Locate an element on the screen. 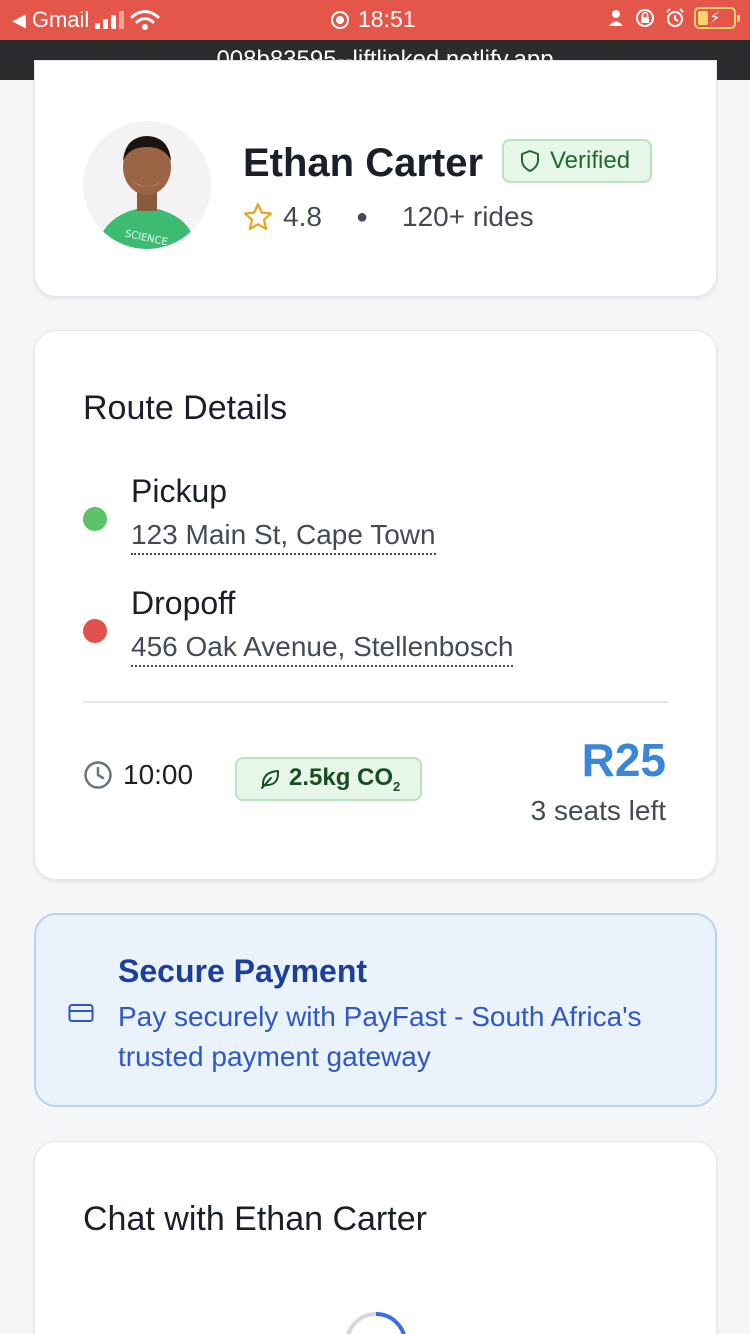 Image resolution: width=750 pixels, height=1334 pixels. pickup-pin-icon is located at coordinates (95, 519).